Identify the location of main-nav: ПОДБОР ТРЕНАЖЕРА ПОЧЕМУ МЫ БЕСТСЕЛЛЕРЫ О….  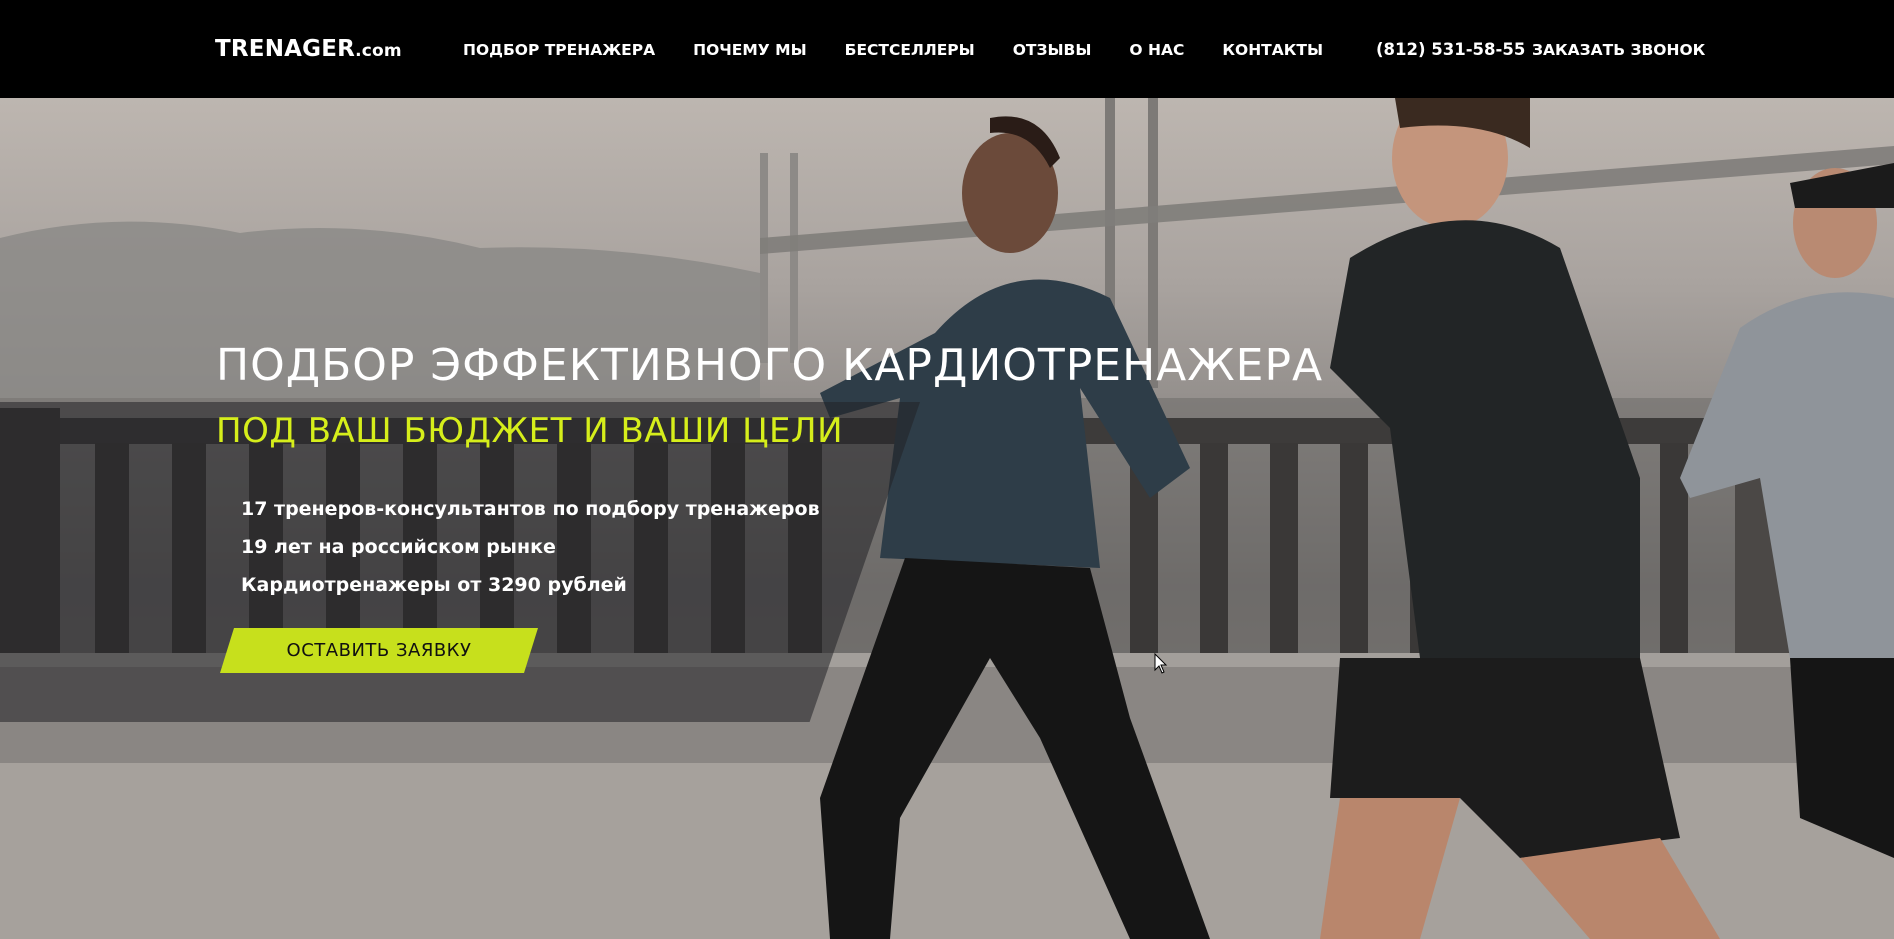
(912, 50).